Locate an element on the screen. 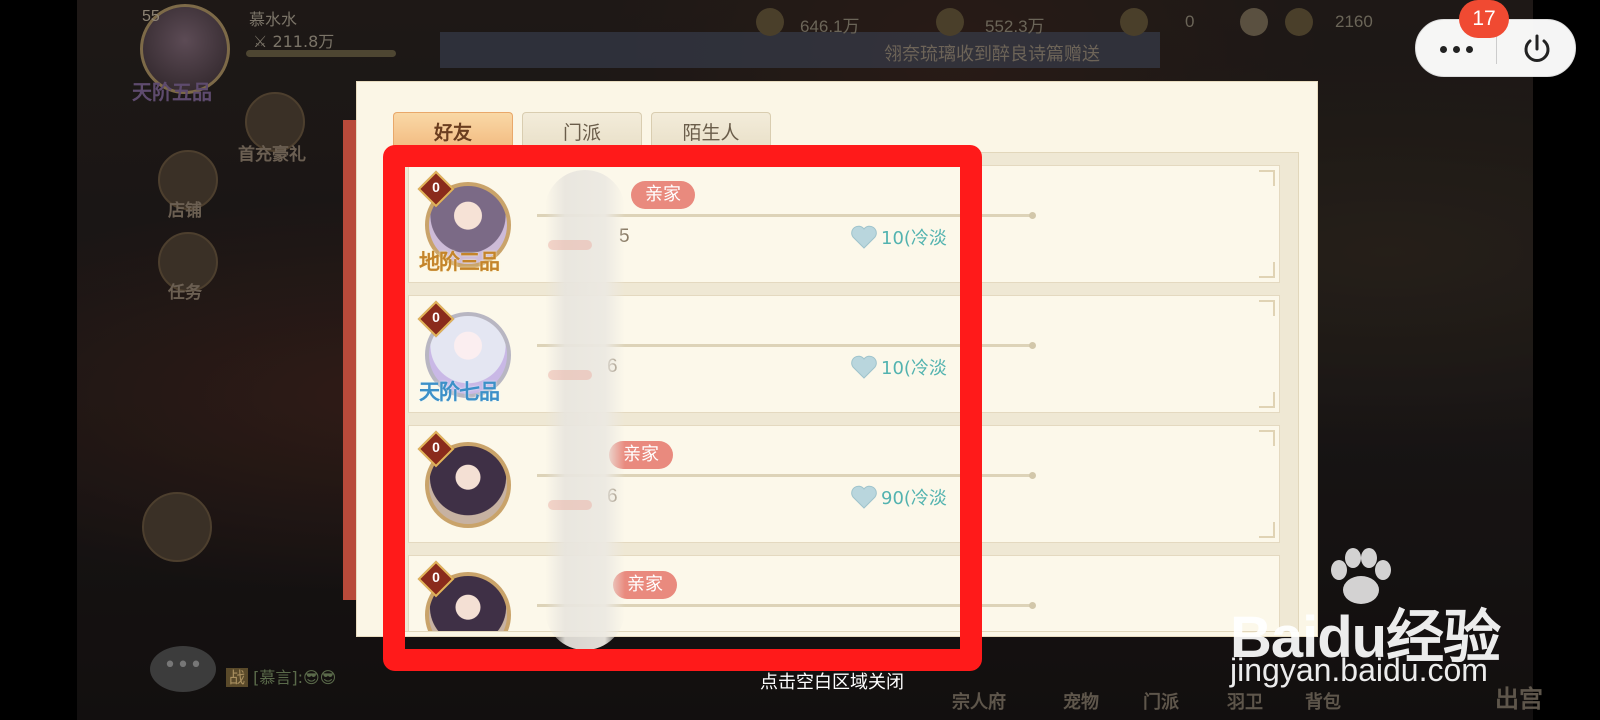  chat-preview: 战 [慕言]:😎😎 is located at coordinates (281, 676).